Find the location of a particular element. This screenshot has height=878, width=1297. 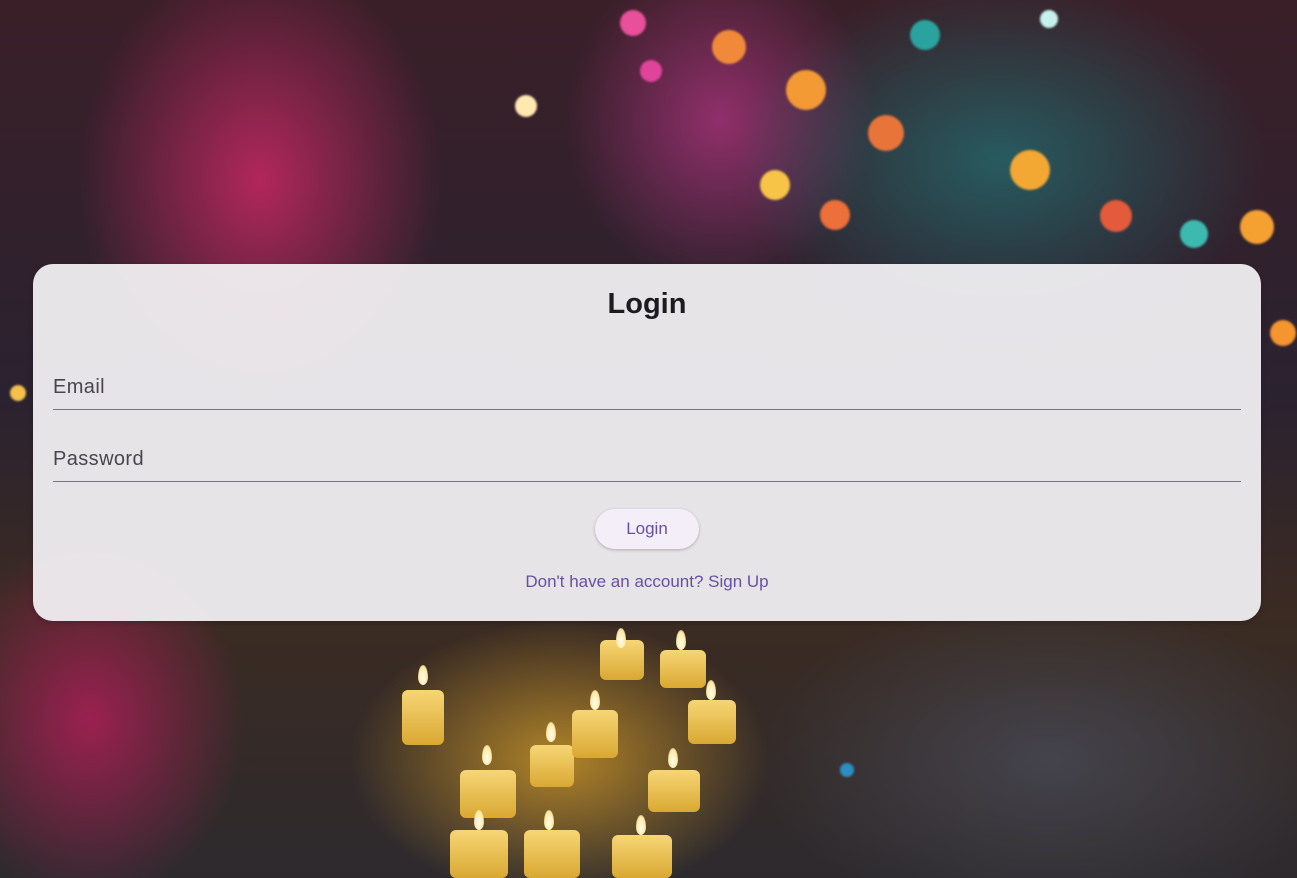

login-button: Login is located at coordinates (647, 529).